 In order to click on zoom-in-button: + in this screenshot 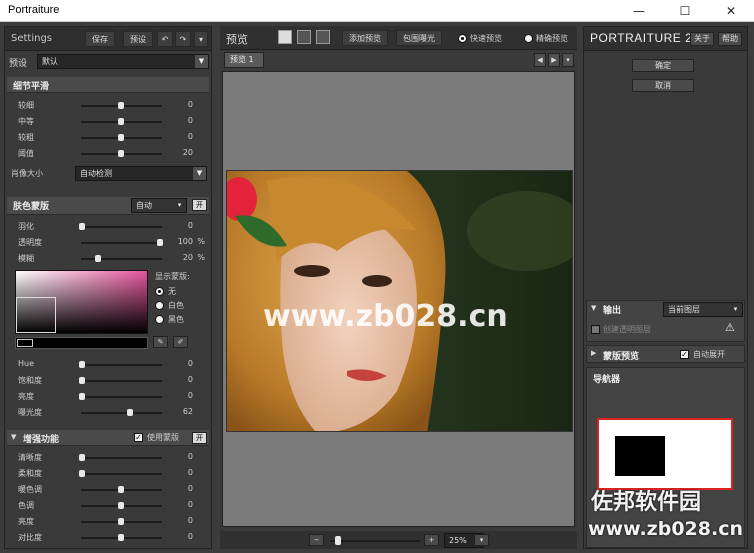, I will do `click(431, 540)`.